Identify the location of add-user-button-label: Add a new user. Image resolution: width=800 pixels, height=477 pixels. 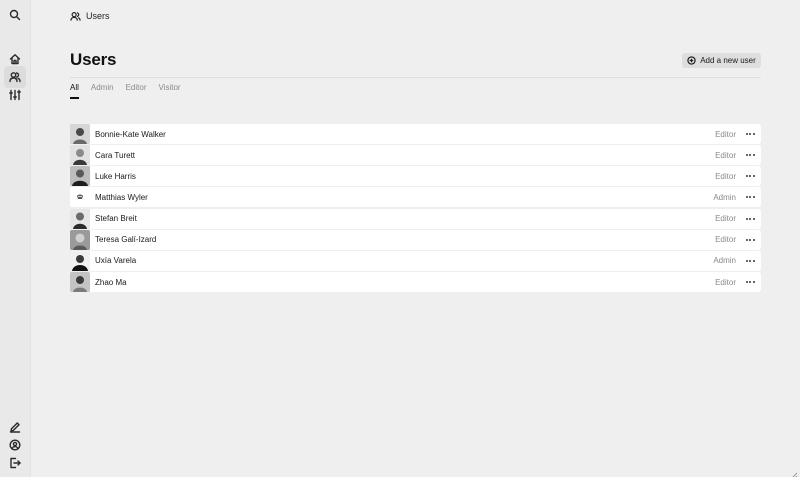
(728, 60).